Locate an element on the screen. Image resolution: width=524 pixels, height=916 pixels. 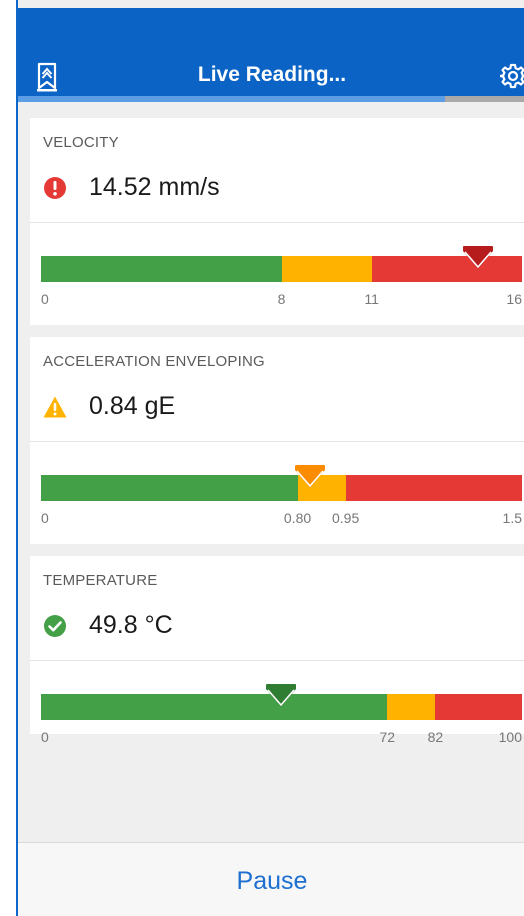
reading-progress-bar is located at coordinates (271, 99).